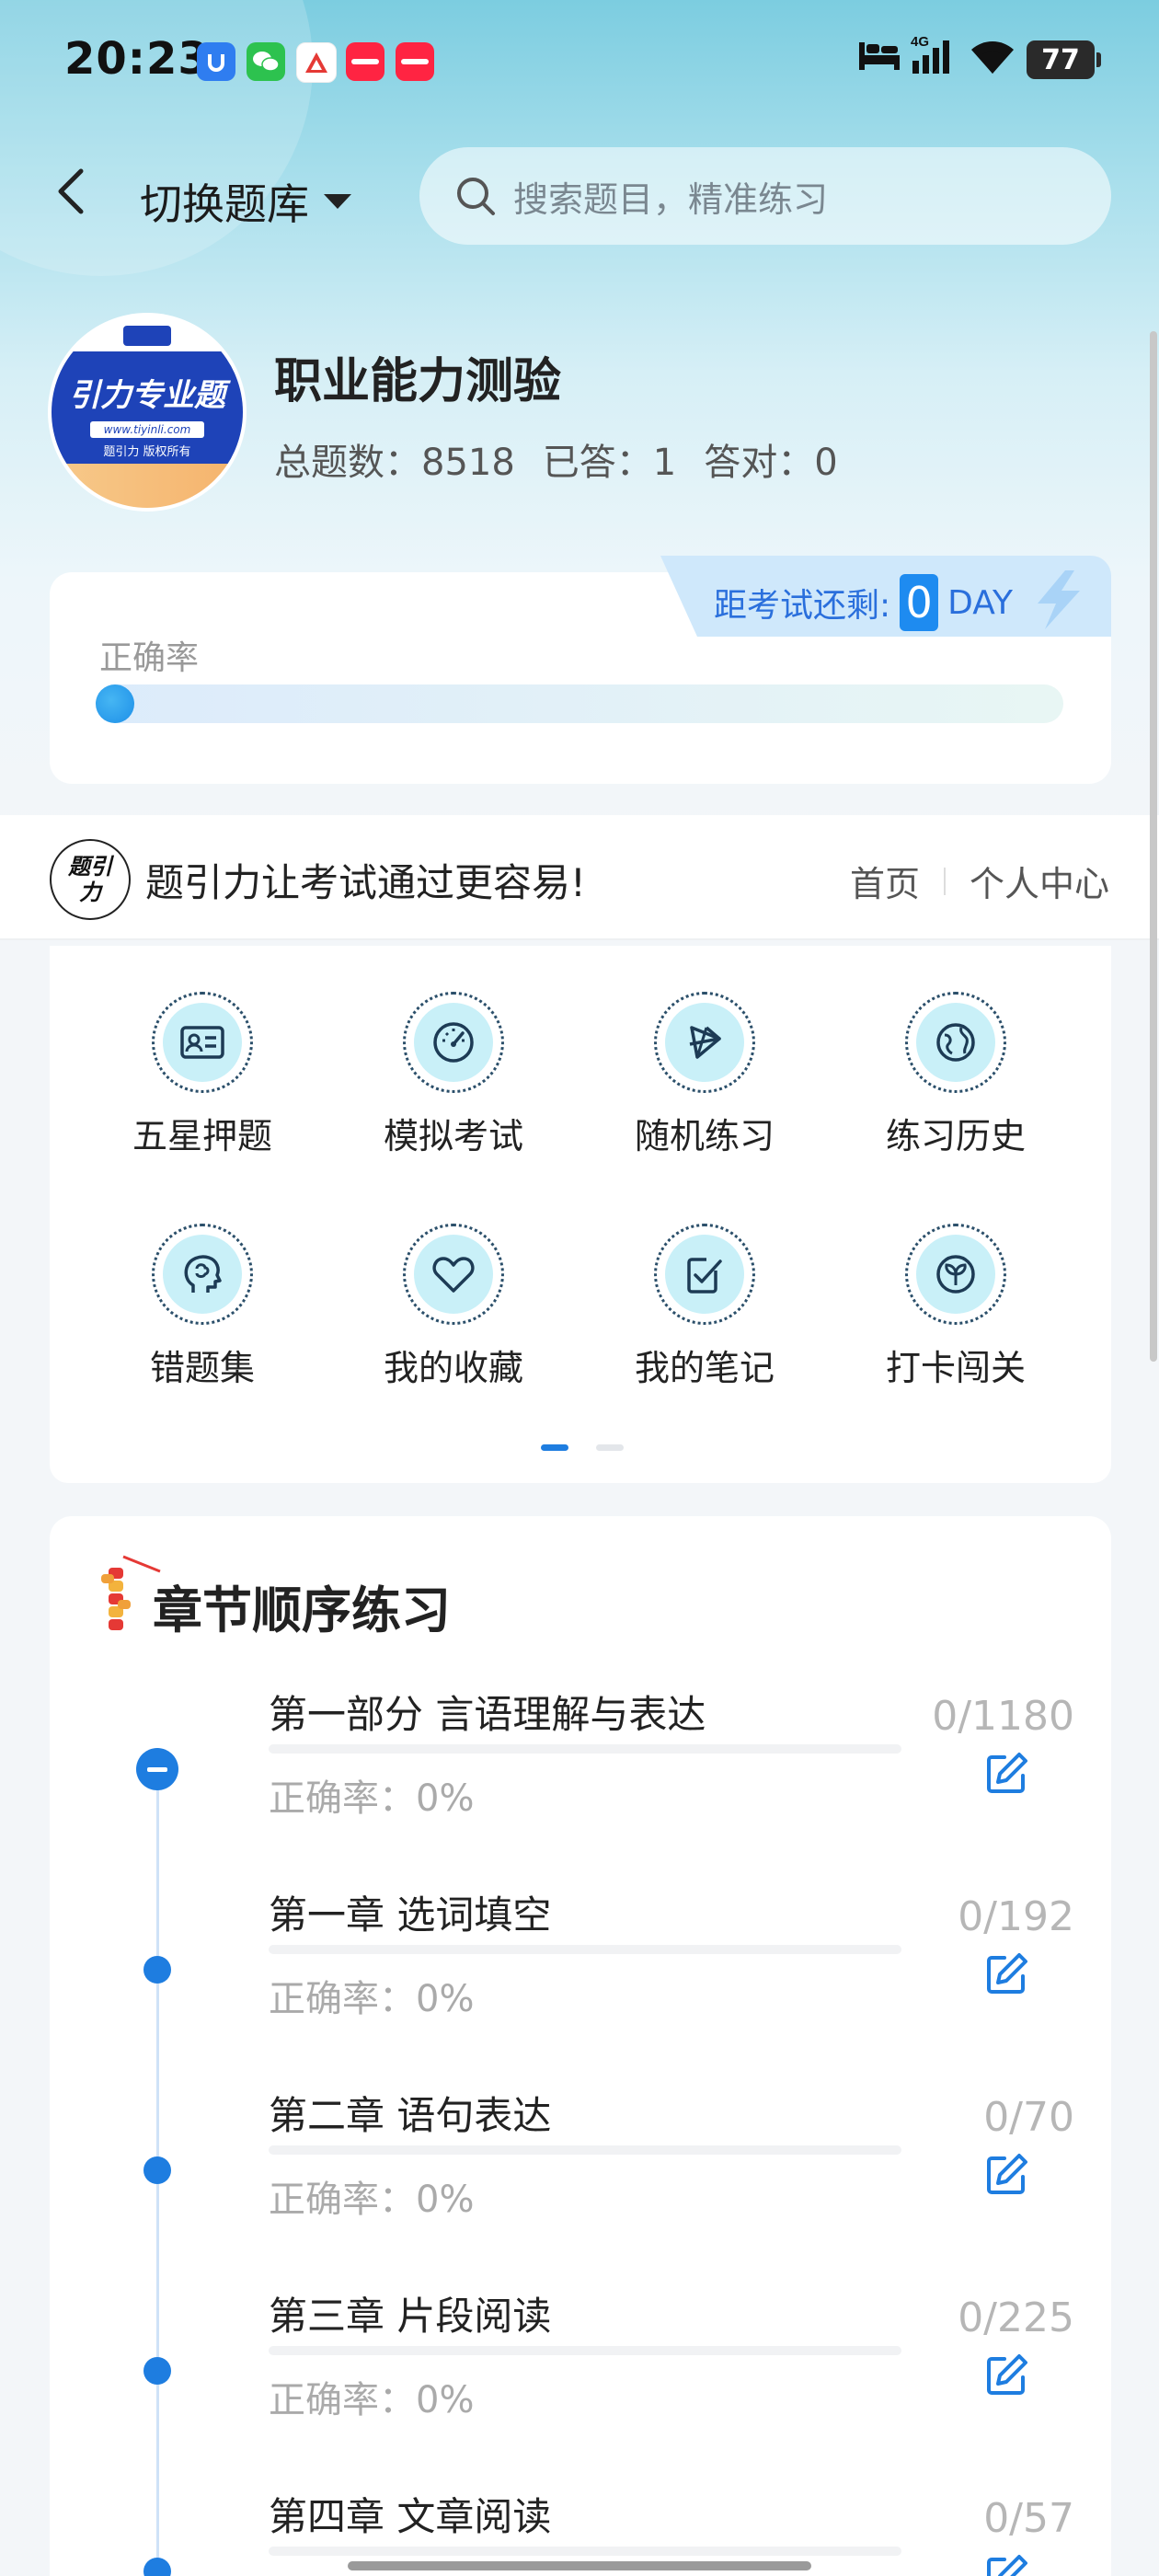 This screenshot has height=2576, width=1159. I want to click on feature-checkin: 打卡闯关, so click(956, 1307).